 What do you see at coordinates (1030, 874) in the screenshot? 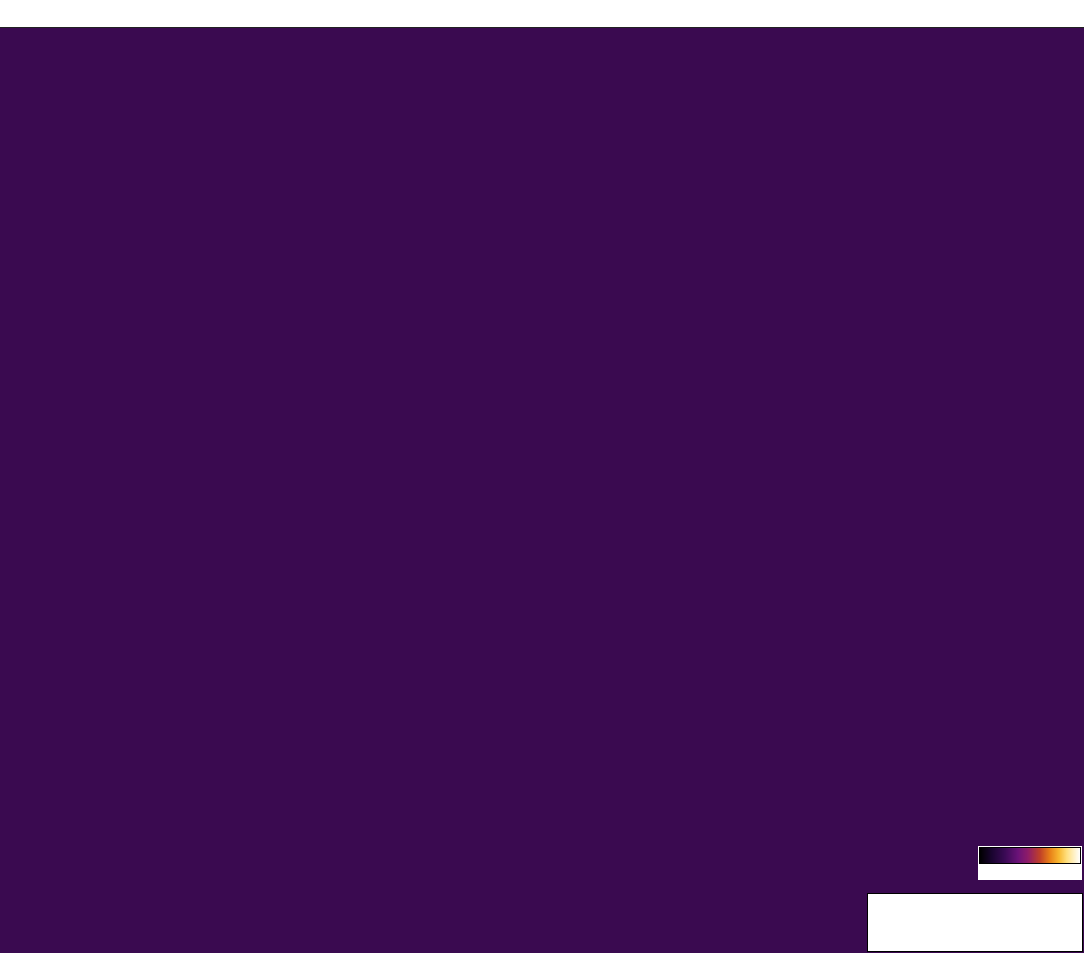
I see `color-scale-labels` at bounding box center [1030, 874].